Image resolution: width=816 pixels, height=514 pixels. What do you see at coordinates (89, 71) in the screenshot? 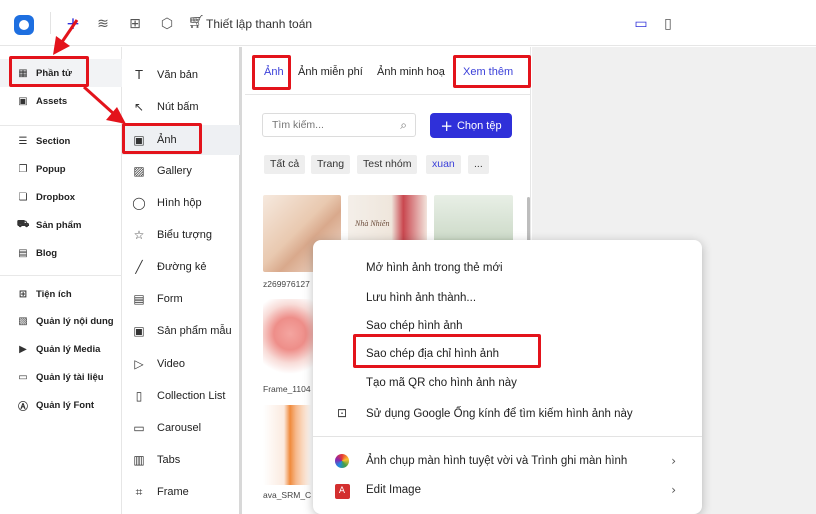
I see `annotation-arrows` at bounding box center [89, 71].